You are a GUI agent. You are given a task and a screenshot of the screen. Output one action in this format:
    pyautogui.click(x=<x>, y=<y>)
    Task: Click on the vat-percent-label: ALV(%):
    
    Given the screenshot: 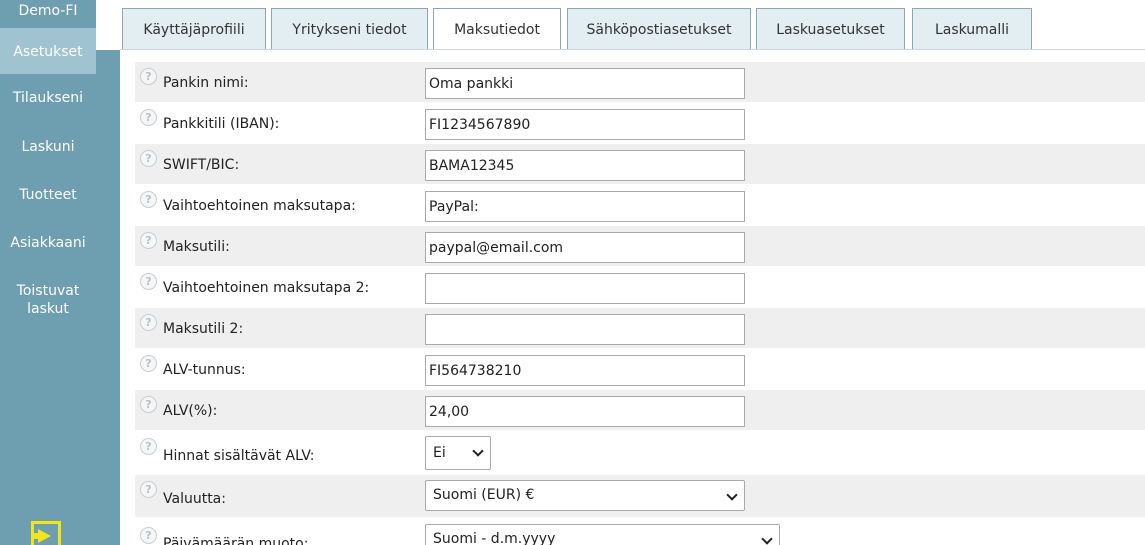 What is the action you would take?
    pyautogui.click(x=190, y=411)
    